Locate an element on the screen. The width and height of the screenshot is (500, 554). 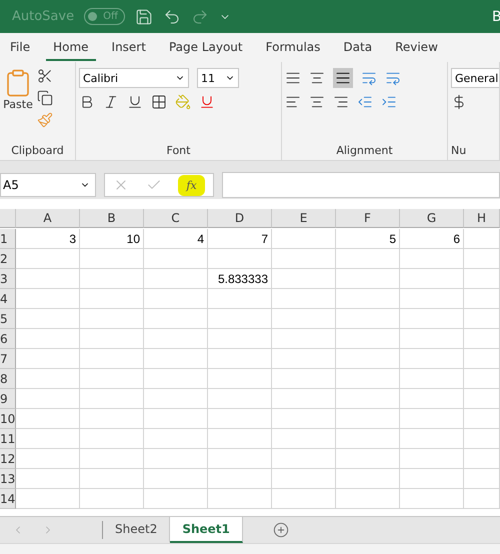
table-cell: 6 is located at coordinates (432, 239).